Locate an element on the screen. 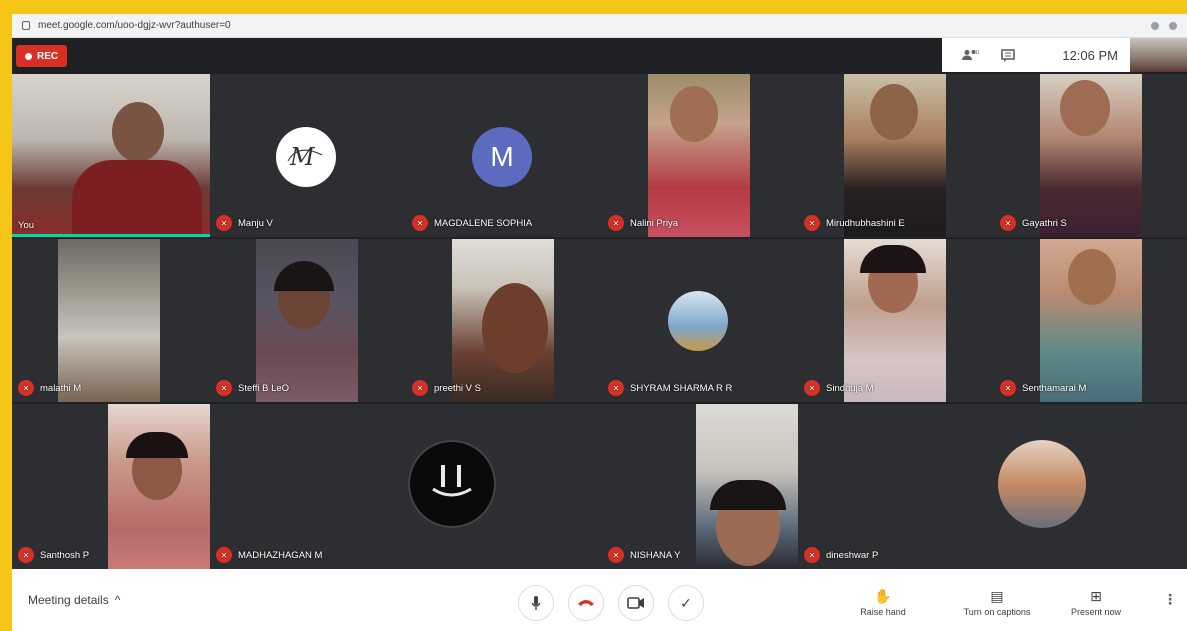  recording-badge: REC is located at coordinates (42, 56).